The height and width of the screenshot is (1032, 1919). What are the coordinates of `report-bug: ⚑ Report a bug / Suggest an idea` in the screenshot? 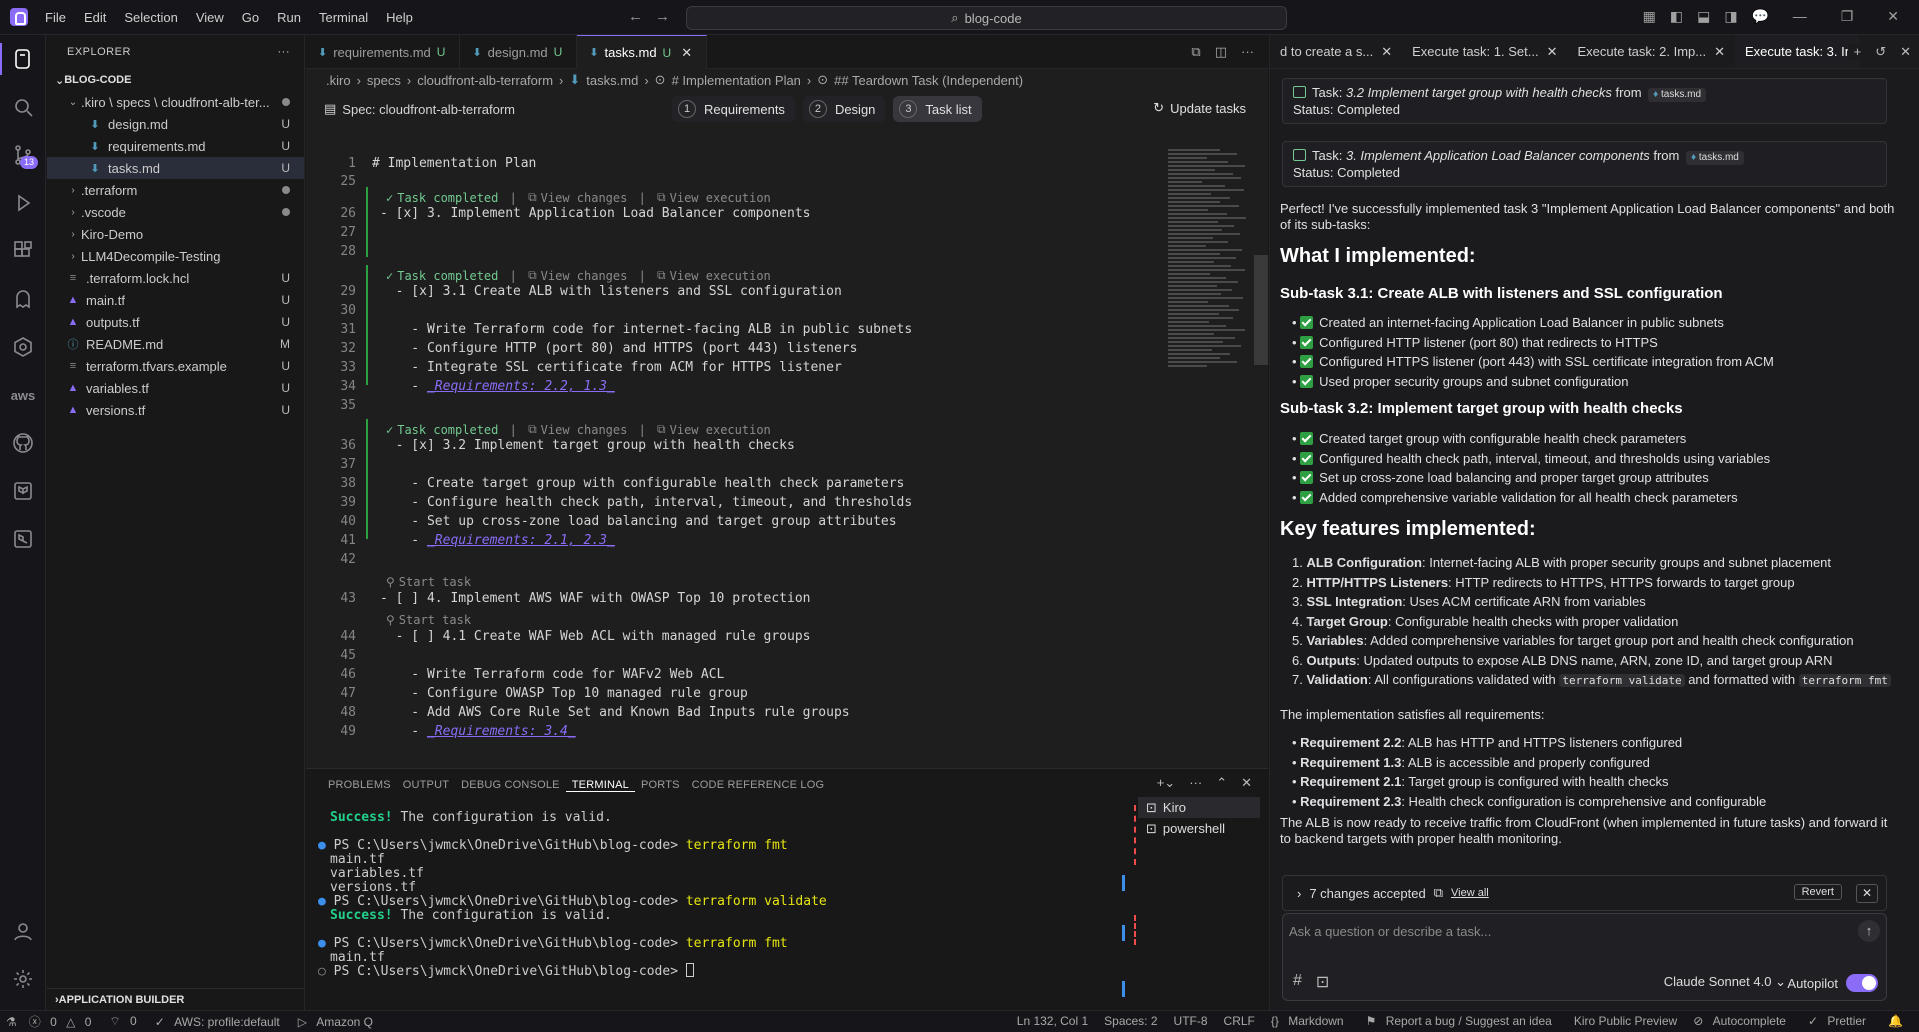 It's located at (1462, 1021).